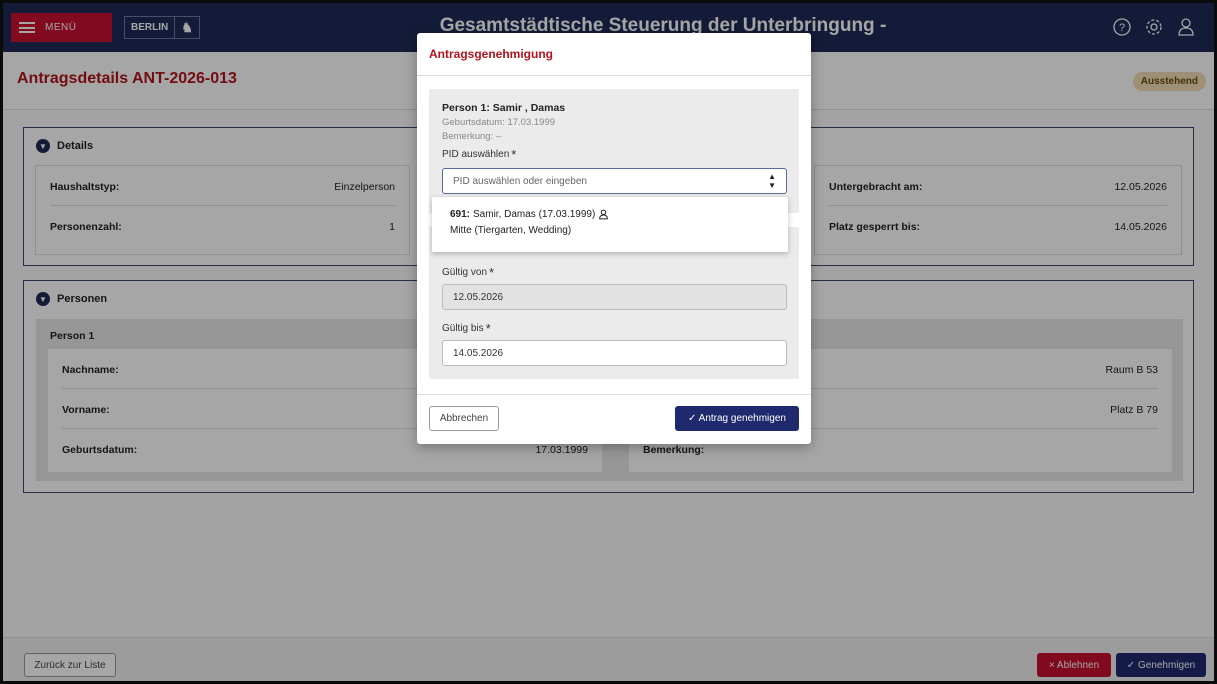 This screenshot has height=684, width=1217. I want to click on pid-select: PID auswählen oder eingeben ▲ ▼, so click(614, 181).